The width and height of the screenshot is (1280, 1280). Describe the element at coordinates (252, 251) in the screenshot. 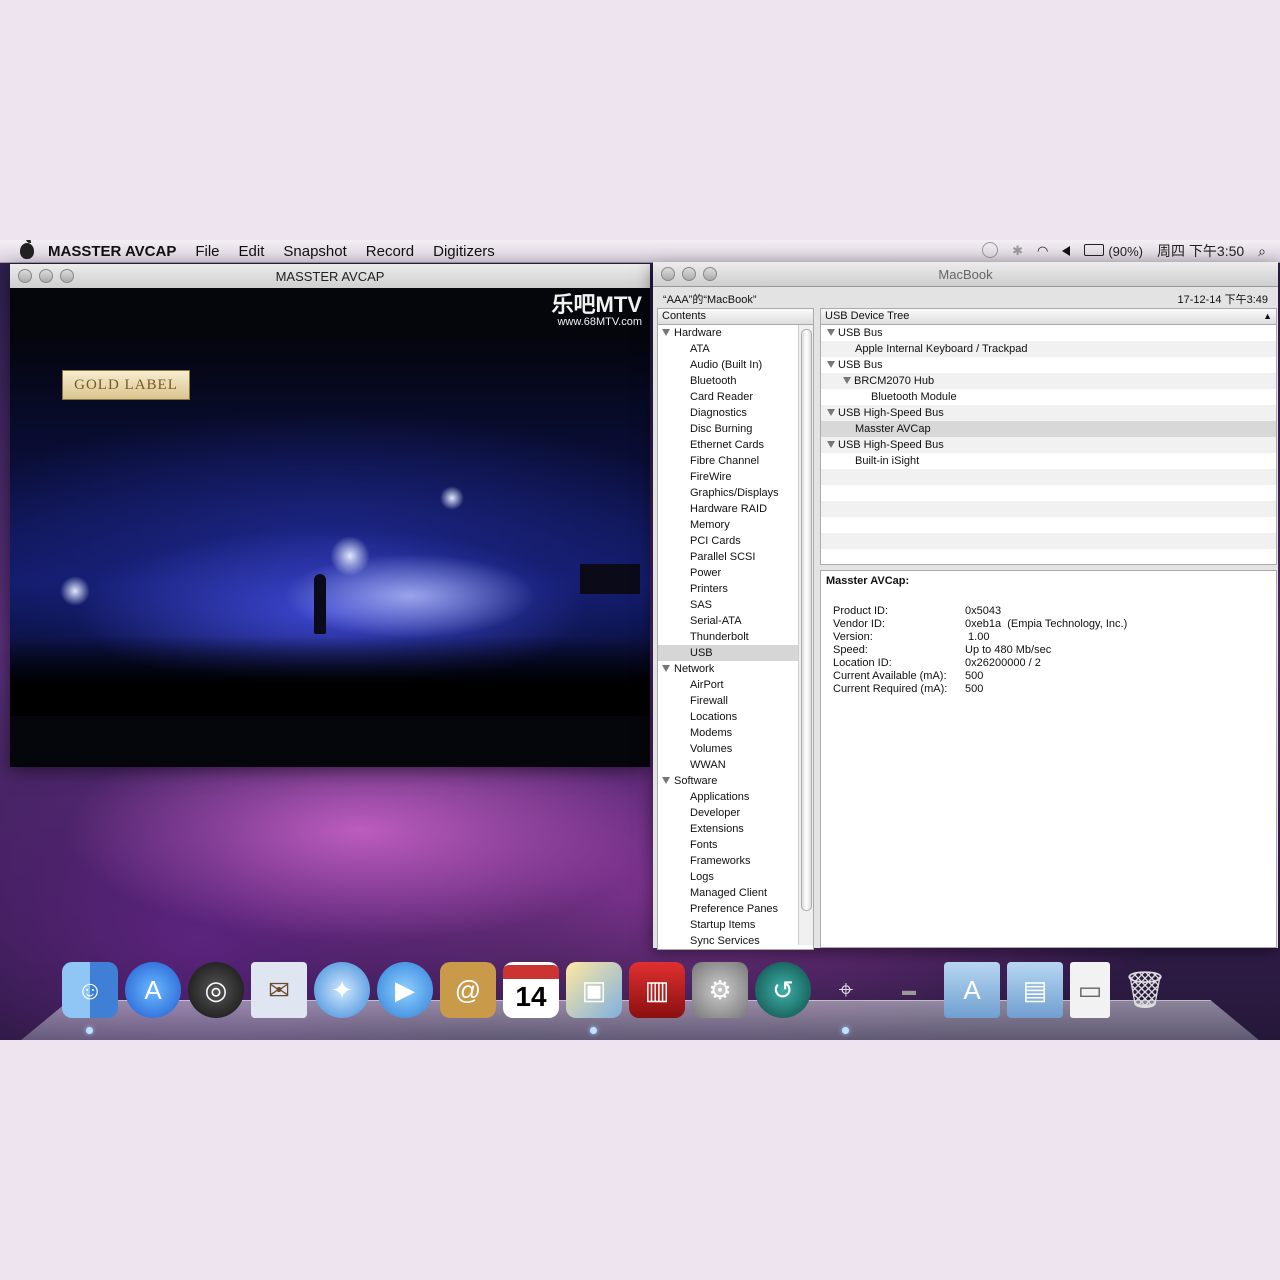

I see `menu-edit: Edit` at that location.